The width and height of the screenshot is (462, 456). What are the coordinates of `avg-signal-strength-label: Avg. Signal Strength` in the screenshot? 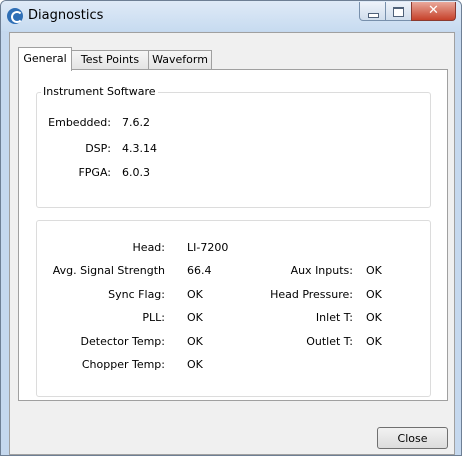 It's located at (108, 270).